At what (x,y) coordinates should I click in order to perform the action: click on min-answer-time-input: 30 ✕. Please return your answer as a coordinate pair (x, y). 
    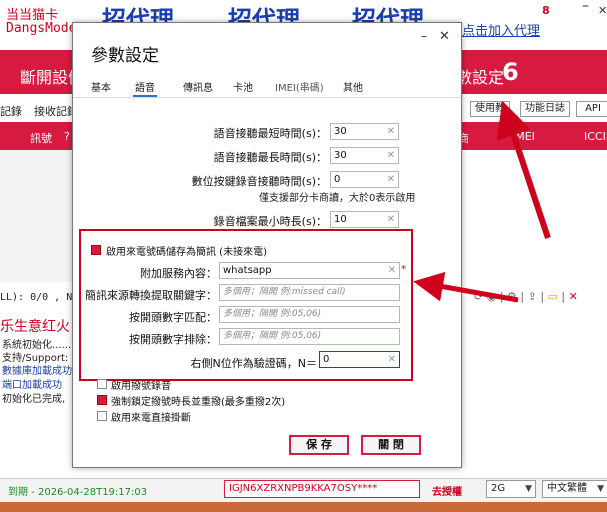
    Looking at the image, I should click on (364, 131).